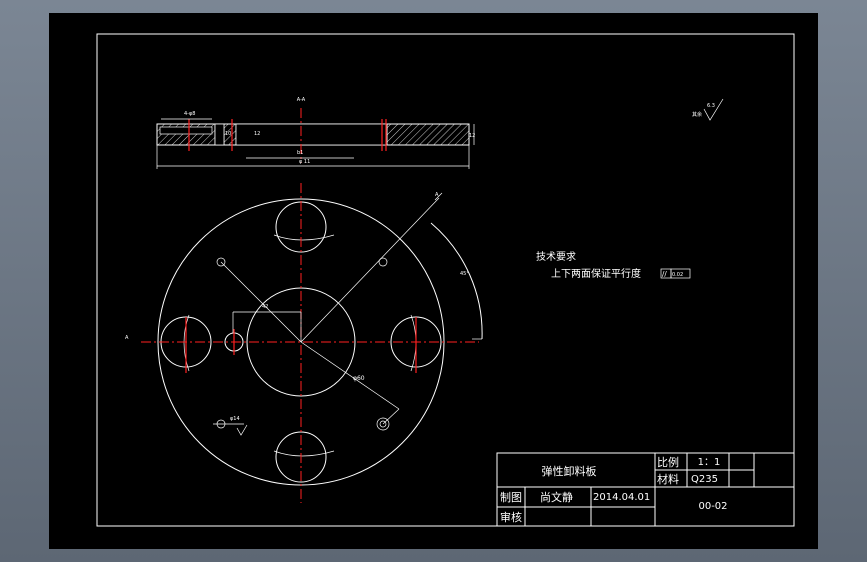  Describe the element at coordinates (257, 134) in the screenshot. I see `dim-small-b: 12` at that location.